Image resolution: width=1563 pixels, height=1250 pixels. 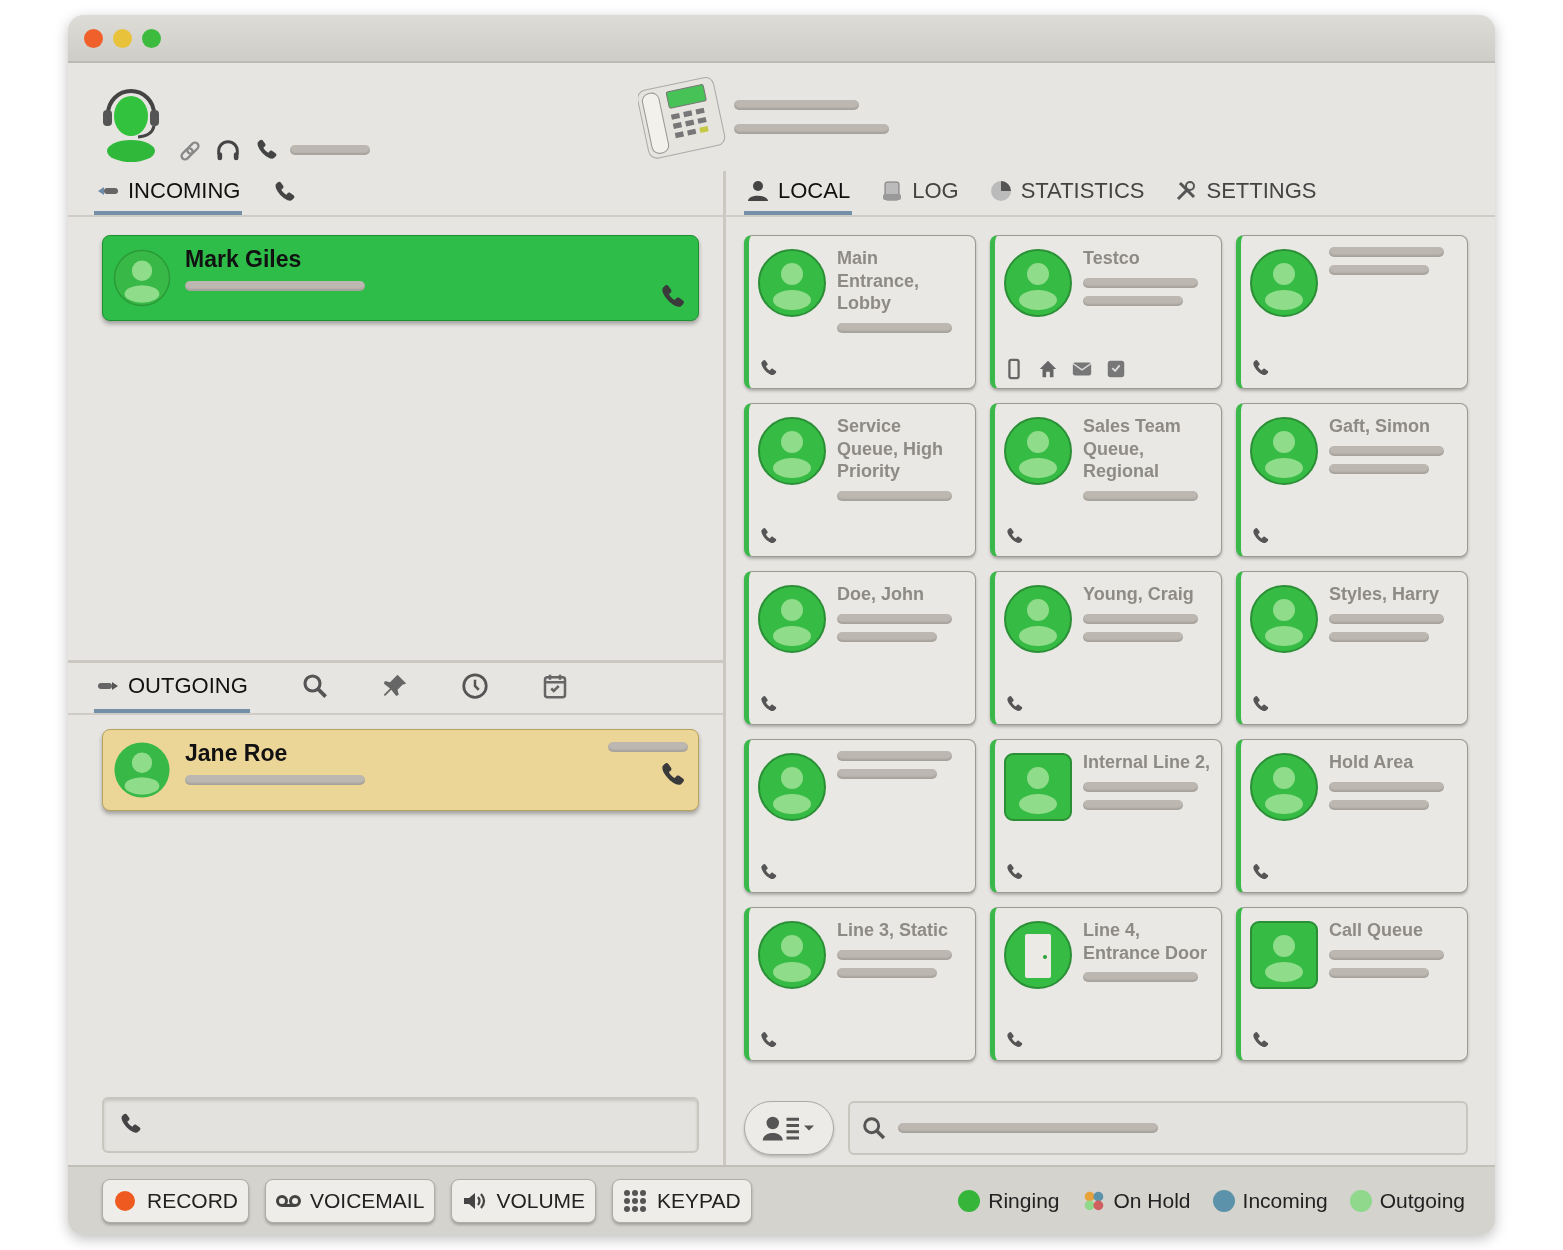 What do you see at coordinates (1132, 449) in the screenshot?
I see `contact-name: Sales Team Queue, Regional` at bounding box center [1132, 449].